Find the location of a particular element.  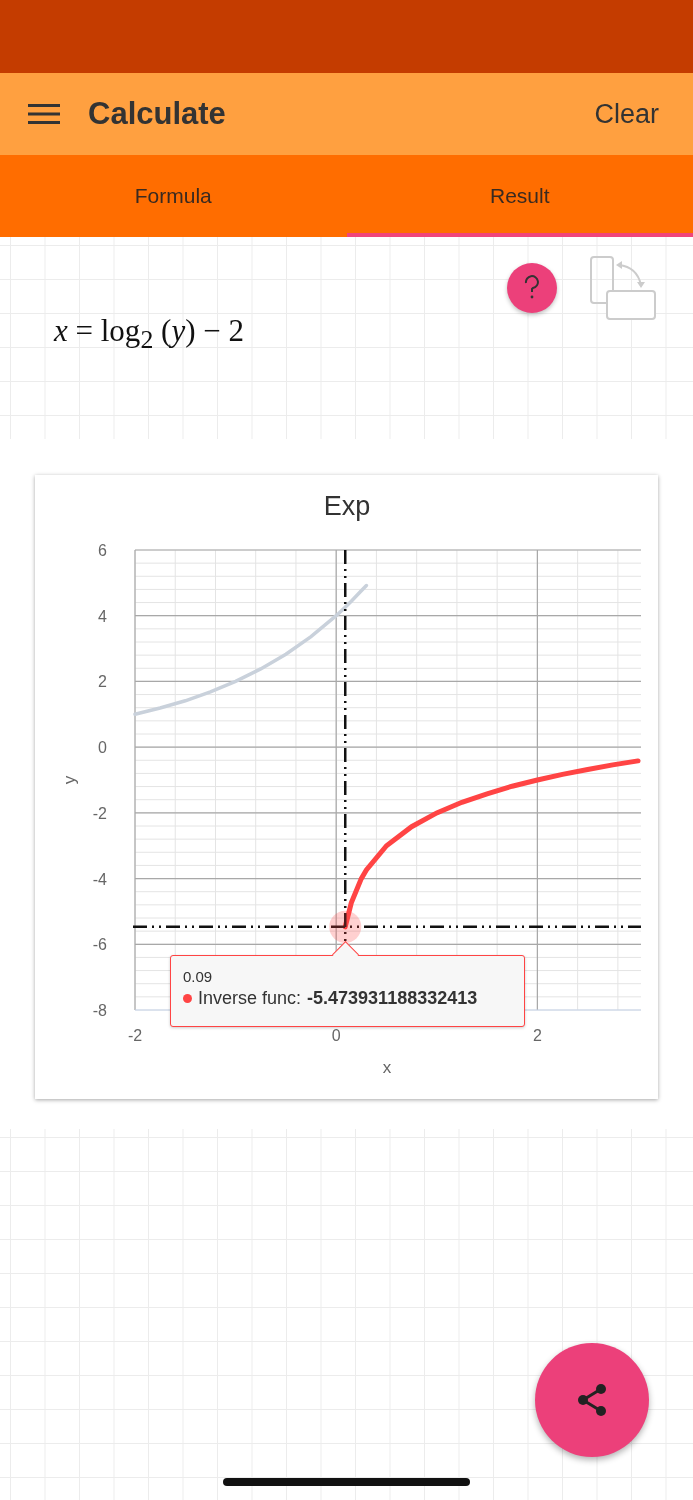

y-tick-label: -4 is located at coordinates (99, 879).